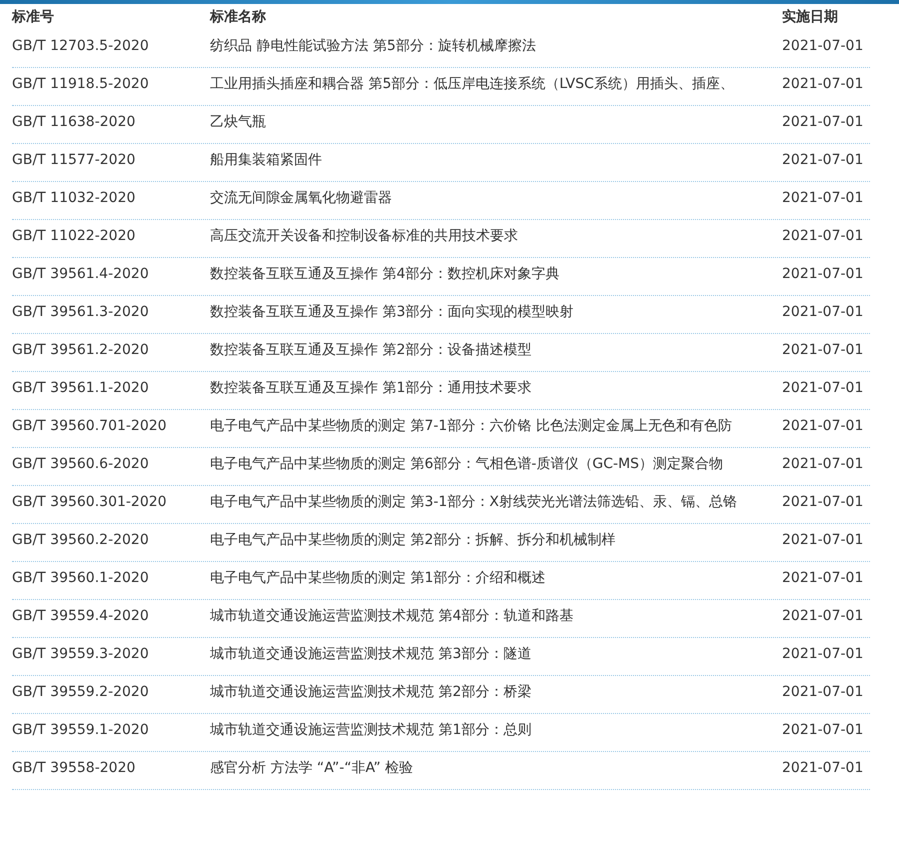  Describe the element at coordinates (81, 540) in the screenshot. I see `table-cell-text: GB/T 39560.2-2020` at that location.